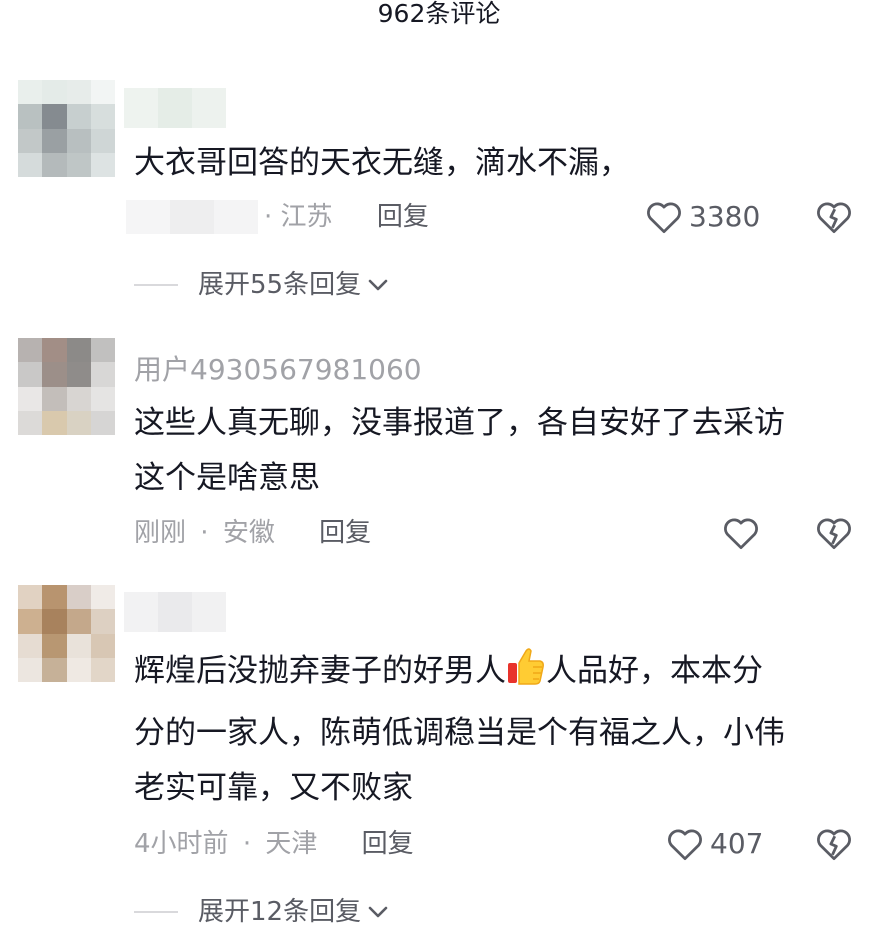 The image size is (878, 949). I want to click on like-count: 3380, so click(725, 216).